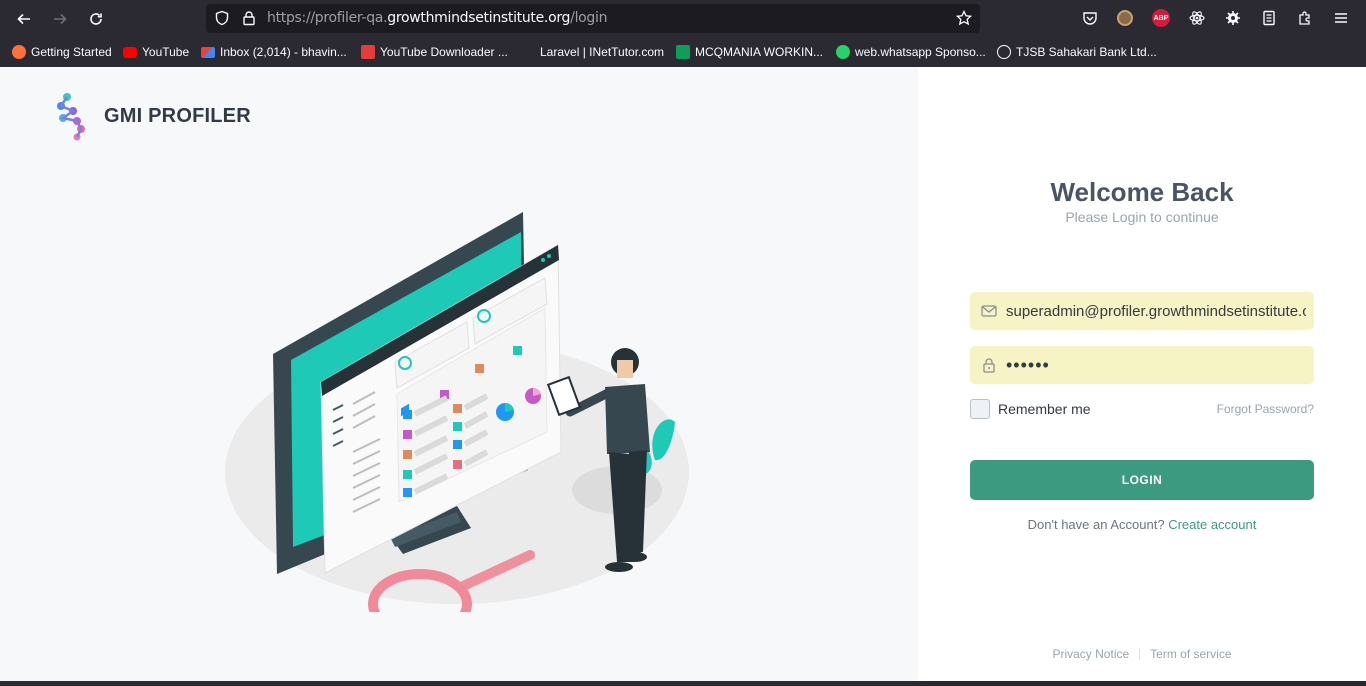 This screenshot has height=686, width=1366. Describe the element at coordinates (130, 52) in the screenshot. I see `youtube-icon` at that location.